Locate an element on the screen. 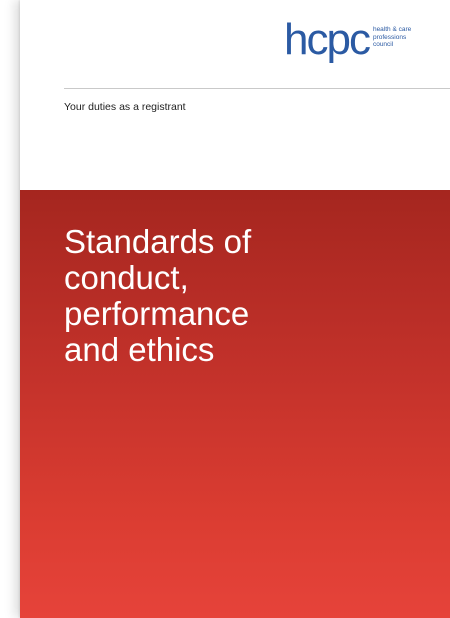 The height and width of the screenshot is (618, 450). title-line: Standards of is located at coordinates (158, 241).